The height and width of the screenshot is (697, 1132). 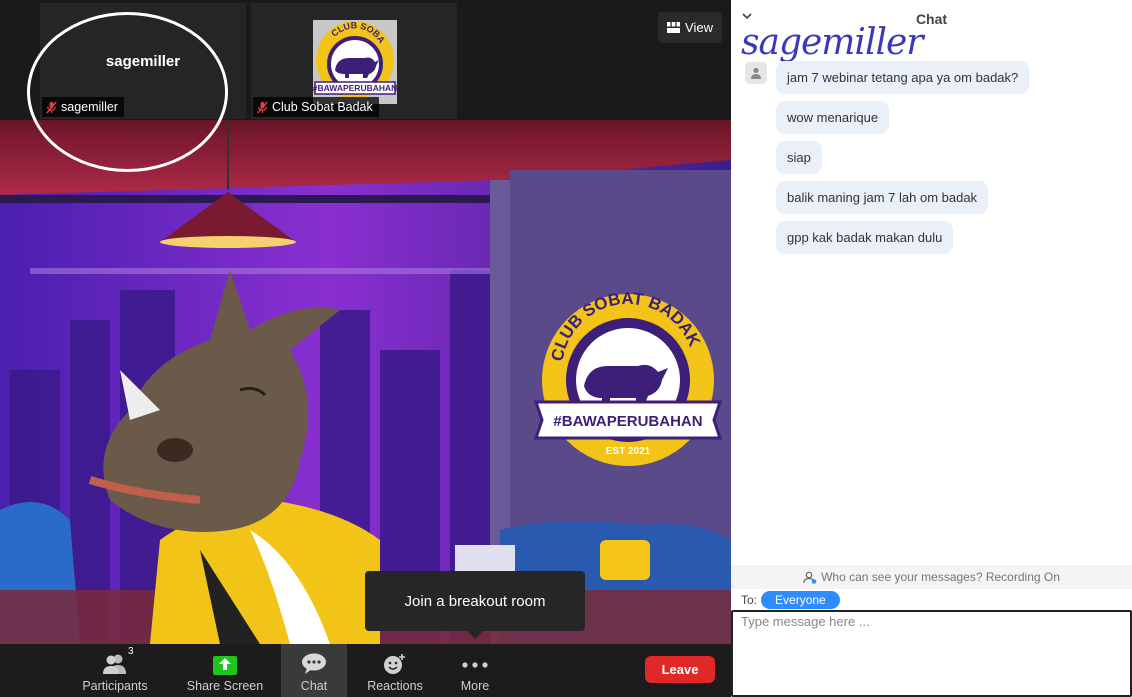 I want to click on chat-message: siap, so click(x=799, y=157).